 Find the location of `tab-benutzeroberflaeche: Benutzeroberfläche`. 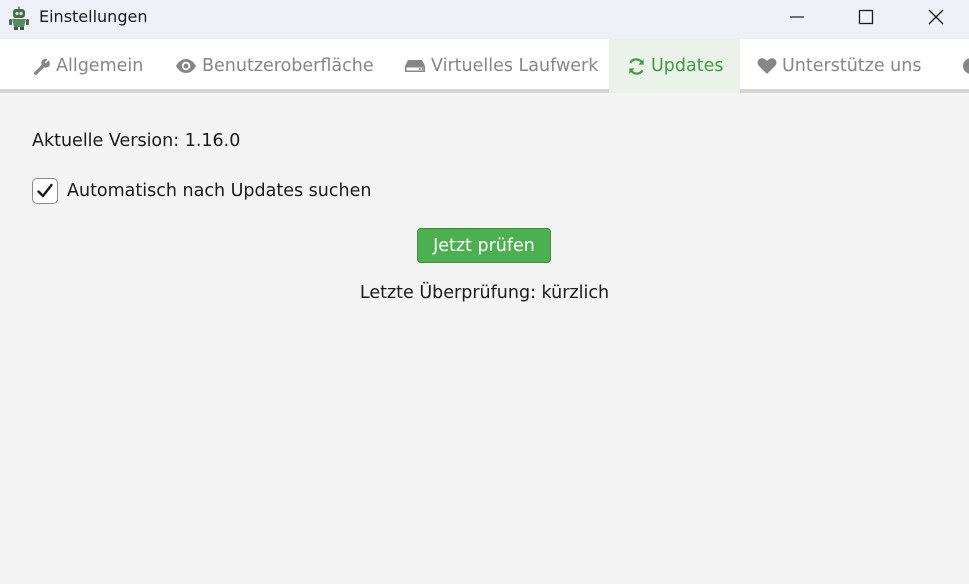

tab-benutzeroberflaeche: Benutzeroberfläche is located at coordinates (274, 66).